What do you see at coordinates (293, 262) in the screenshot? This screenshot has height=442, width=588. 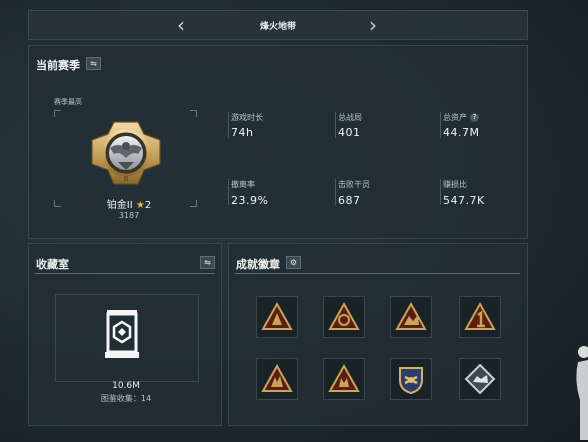 I see `gear-icon: ⚙` at bounding box center [293, 262].